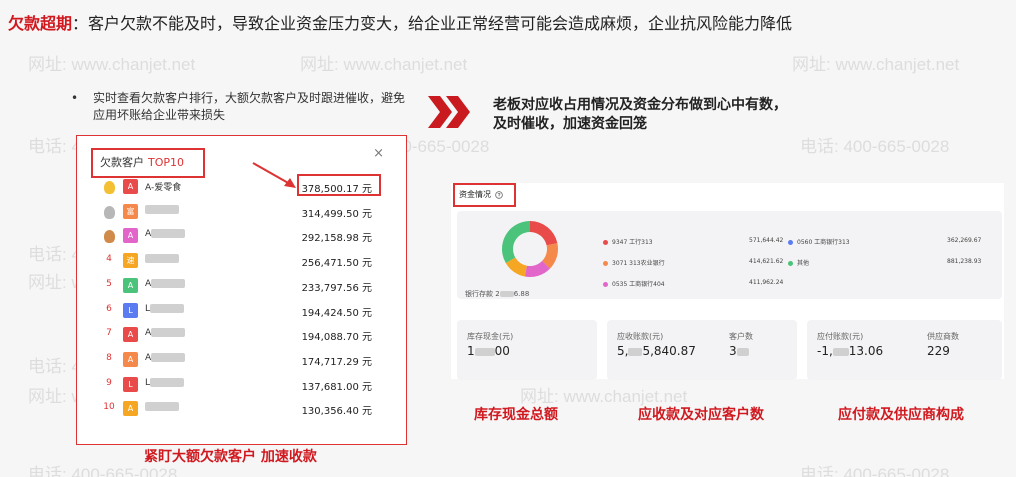  What do you see at coordinates (901, 415) in the screenshot?
I see `caption-payable: 应付款及供应商构成` at bounding box center [901, 415].